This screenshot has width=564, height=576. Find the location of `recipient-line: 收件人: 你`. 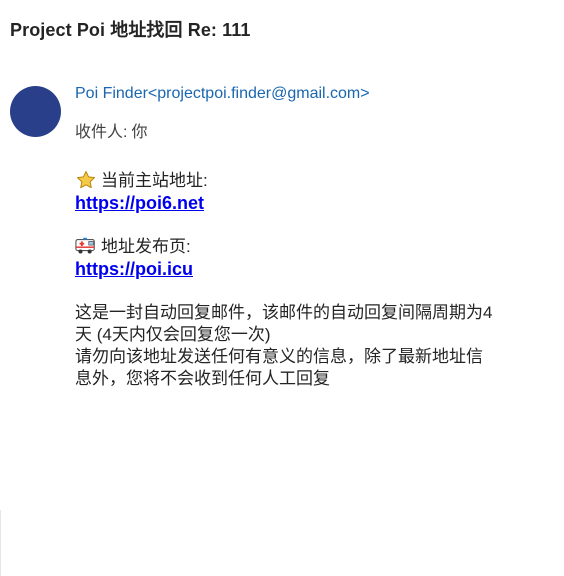

recipient-line: 收件人: 你 is located at coordinates (111, 130).